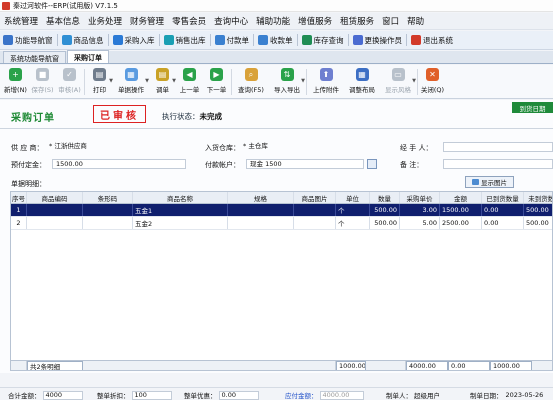  What do you see at coordinates (357, 40) in the screenshot?
I see `switch-user-icon` at bounding box center [357, 40].